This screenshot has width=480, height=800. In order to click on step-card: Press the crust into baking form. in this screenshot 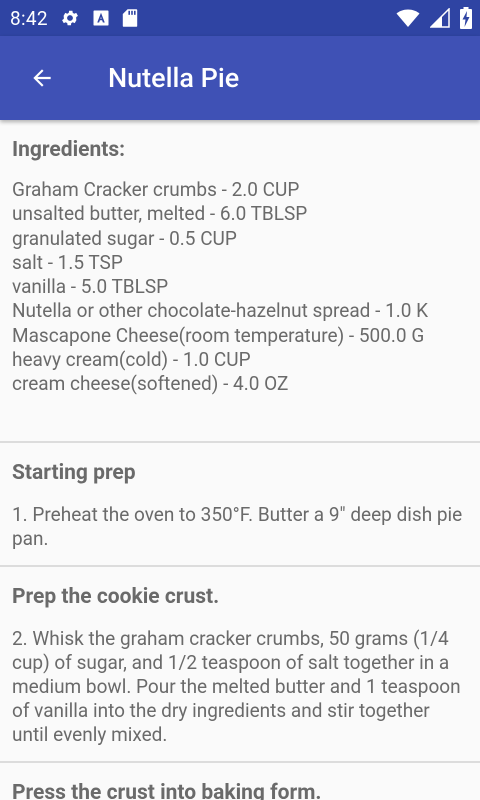, I will do `click(240, 781)`.